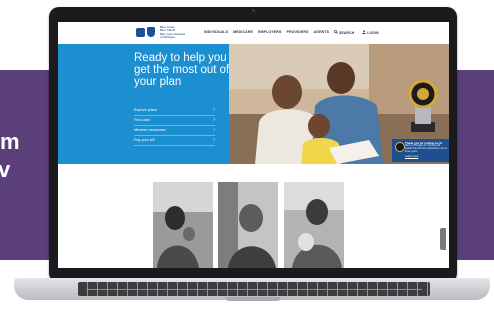 Image resolution: width=494 pixels, height=325 pixels. Describe the element at coordinates (145, 32) in the screenshot. I see `brand-logo` at that location.